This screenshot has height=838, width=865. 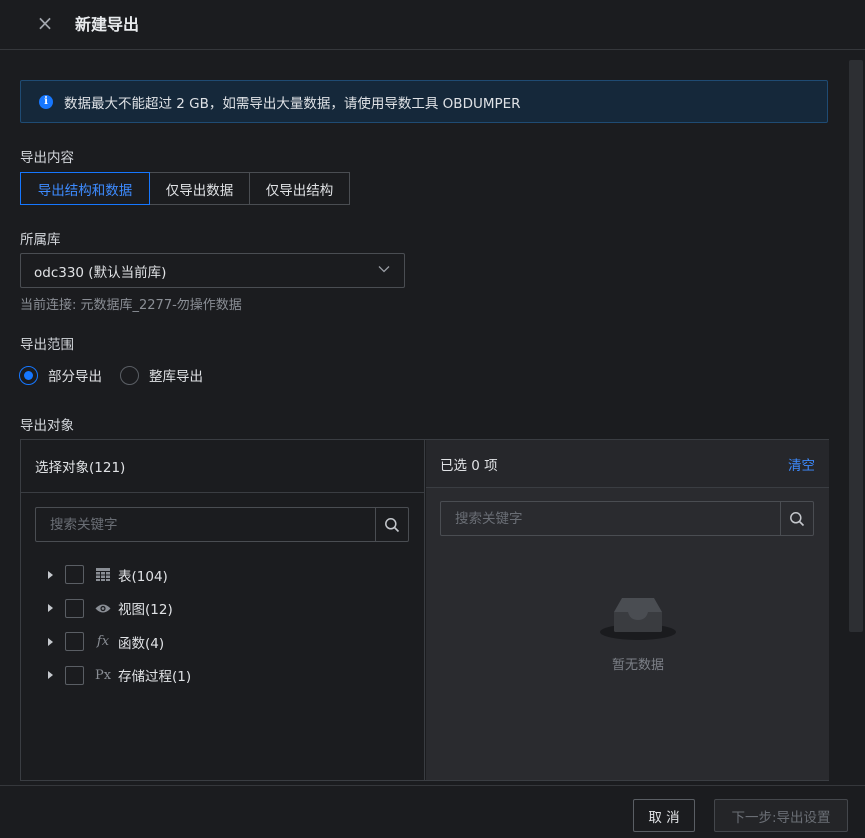 I want to click on radio-full-circle, so click(x=129, y=375).